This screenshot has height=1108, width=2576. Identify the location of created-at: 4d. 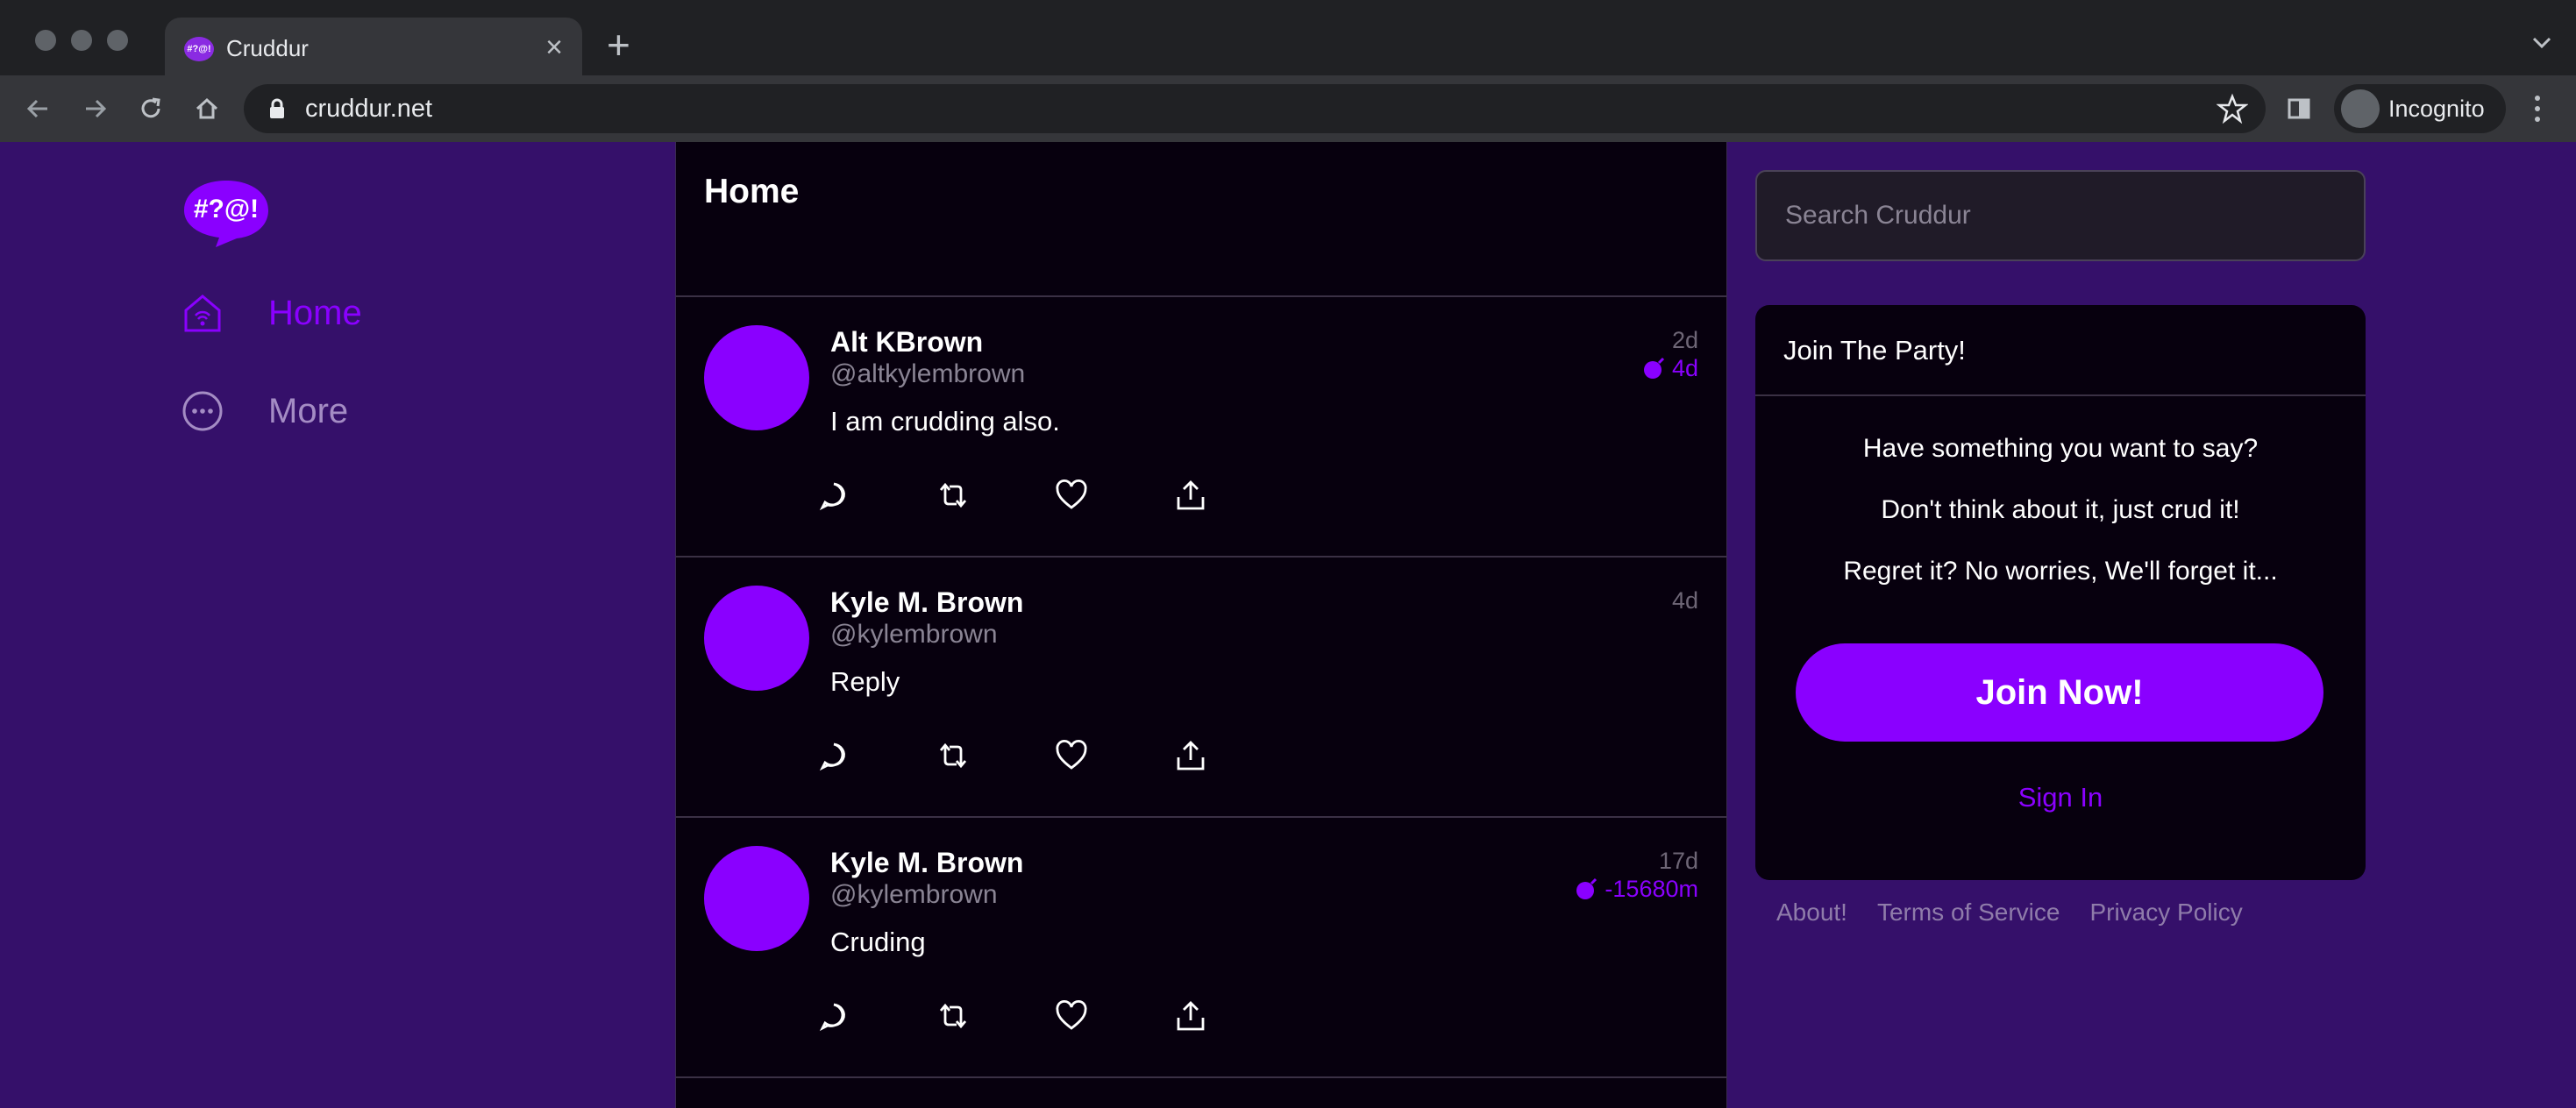
(1684, 600).